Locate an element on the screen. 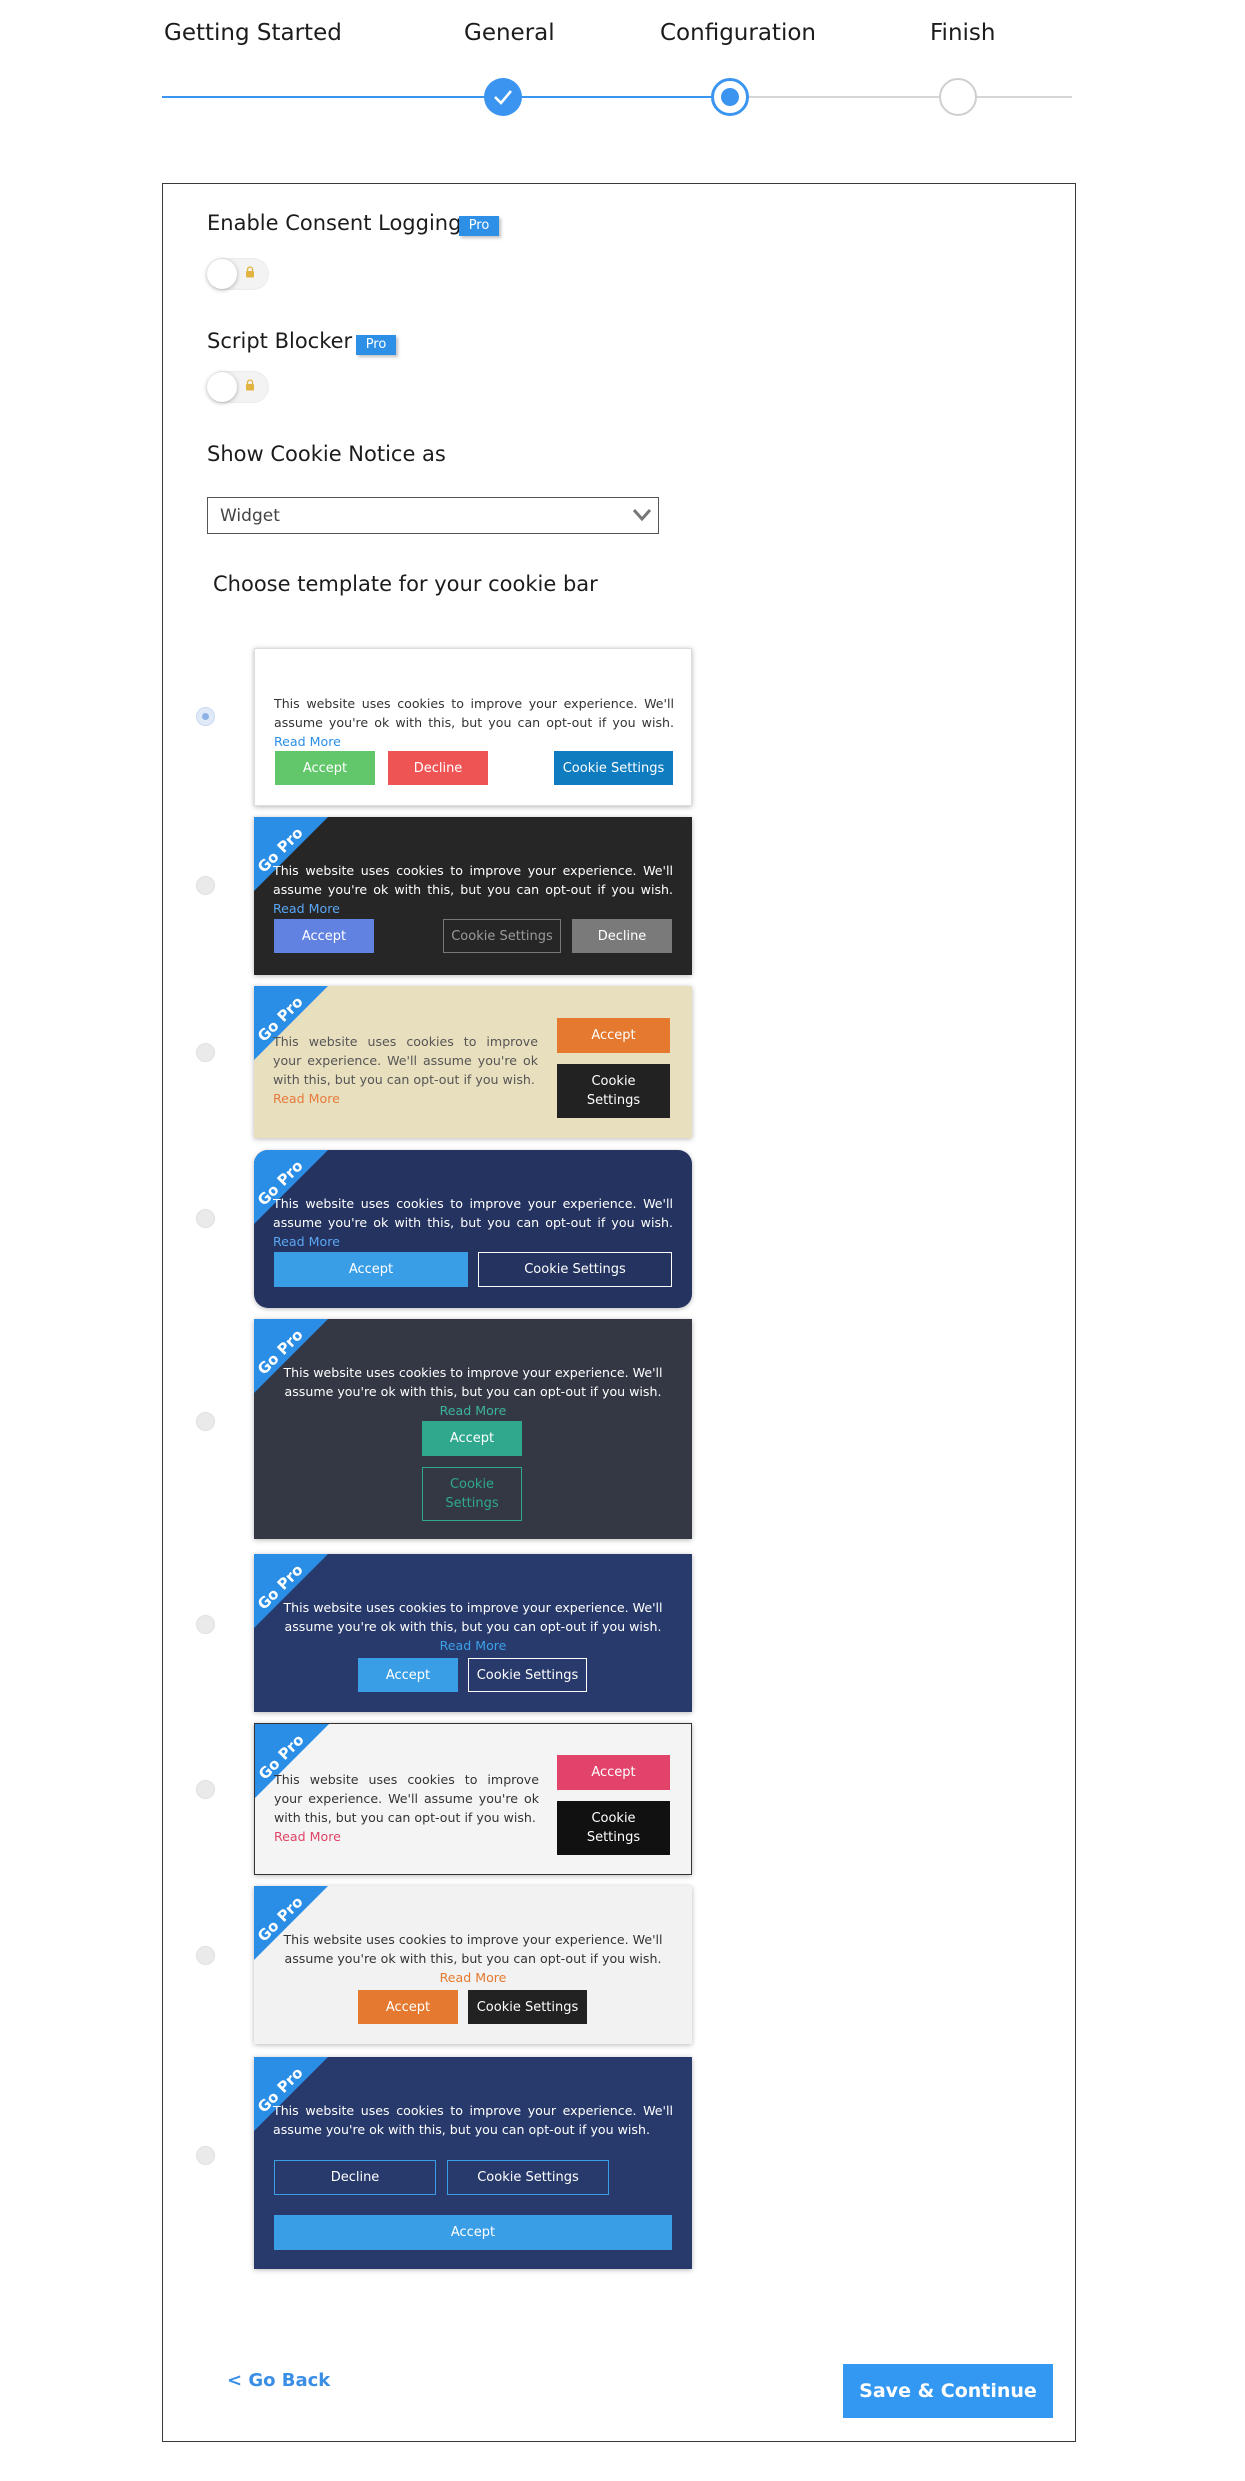 The height and width of the screenshot is (2481, 1245). consent-logging-title: Enable Consent Logging is located at coordinates (334, 223).